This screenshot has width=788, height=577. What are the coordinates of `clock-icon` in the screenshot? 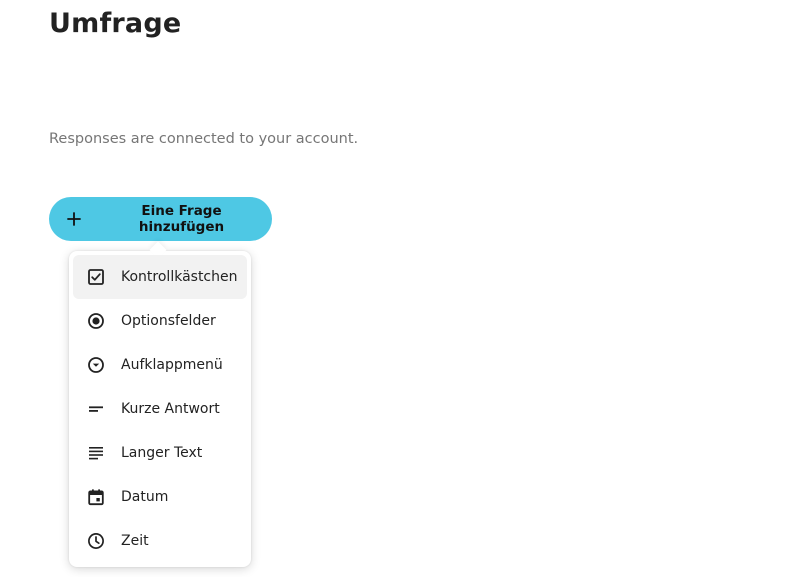 It's located at (96, 541).